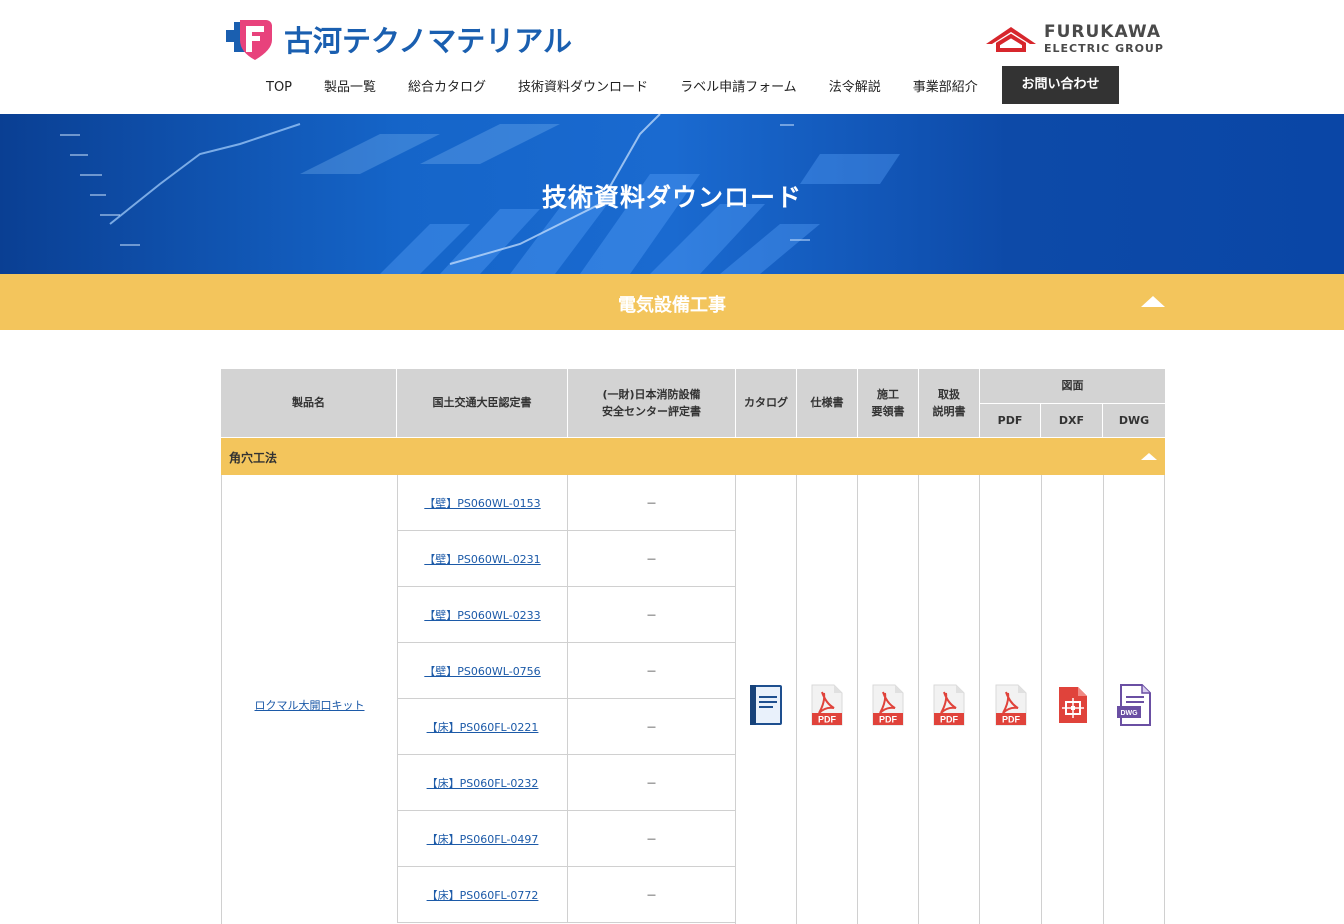 The height and width of the screenshot is (924, 1344). I want to click on header-product-name: 製品名, so click(309, 403).